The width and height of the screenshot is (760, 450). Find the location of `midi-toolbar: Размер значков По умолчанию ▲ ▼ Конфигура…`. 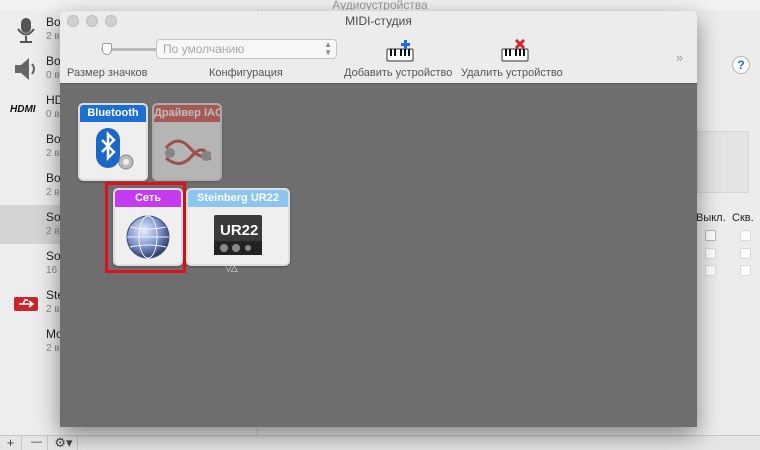

midi-toolbar: Размер значков По умолчанию ▲ ▼ Конфигура… is located at coordinates (378, 57).